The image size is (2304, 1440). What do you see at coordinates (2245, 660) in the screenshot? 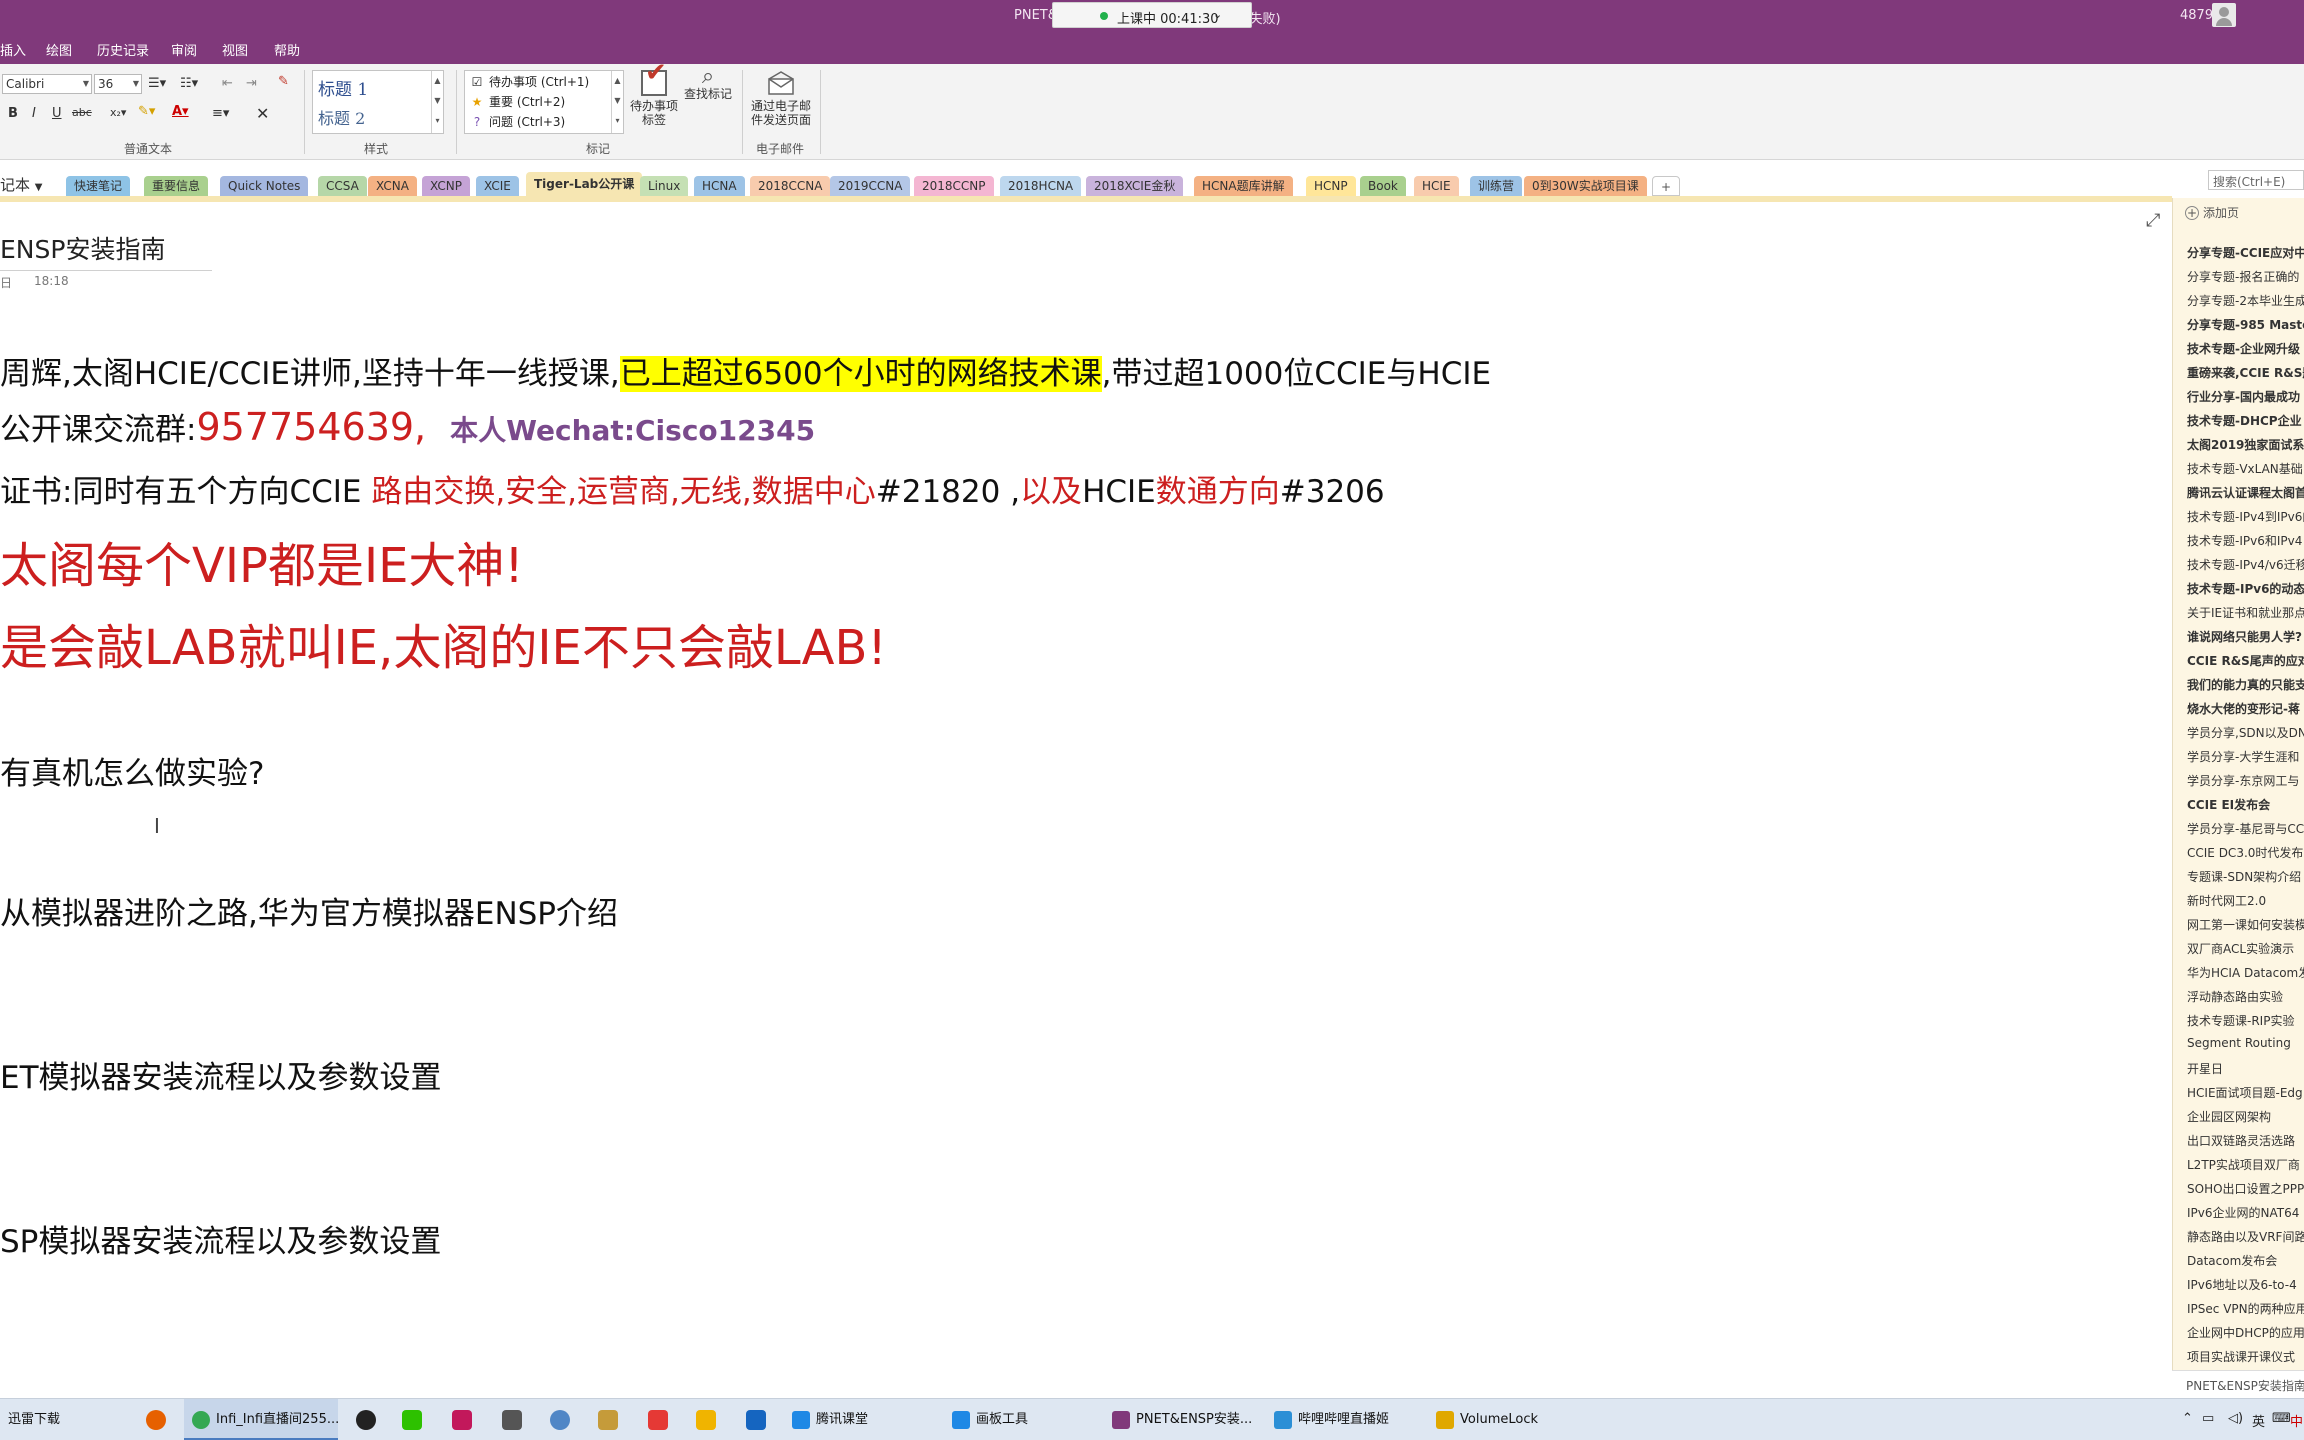
I see `page-list-item: CCIE R&S尾声的应对` at bounding box center [2245, 660].